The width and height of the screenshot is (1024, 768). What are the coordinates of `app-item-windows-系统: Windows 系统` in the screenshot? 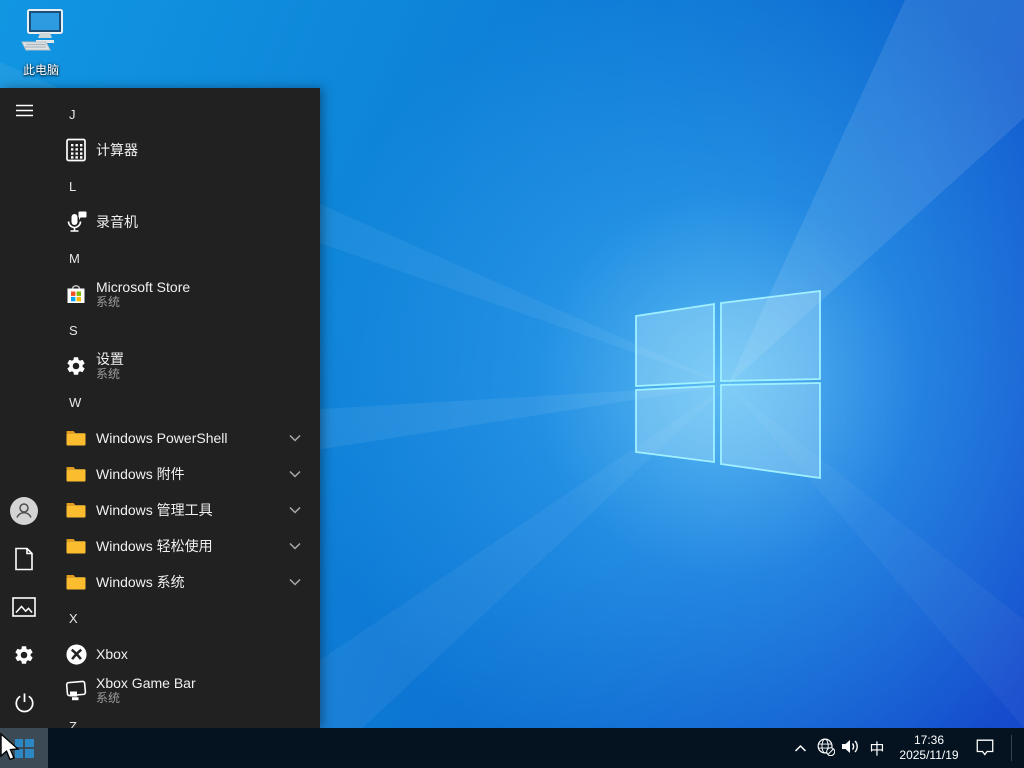 It's located at (184, 582).